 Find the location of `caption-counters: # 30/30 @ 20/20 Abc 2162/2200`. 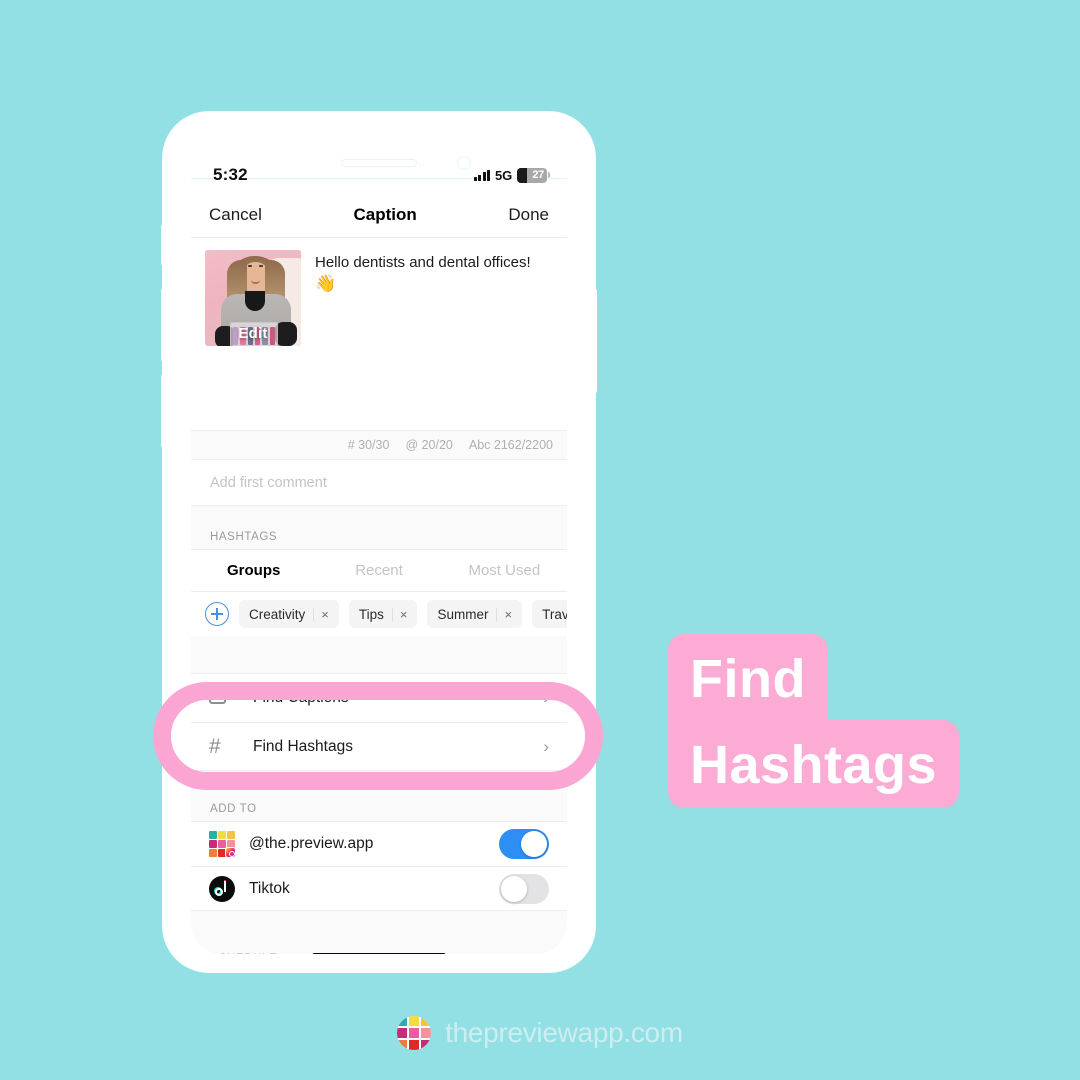

caption-counters: # 30/30 @ 20/20 Abc 2162/2200 is located at coordinates (379, 445).